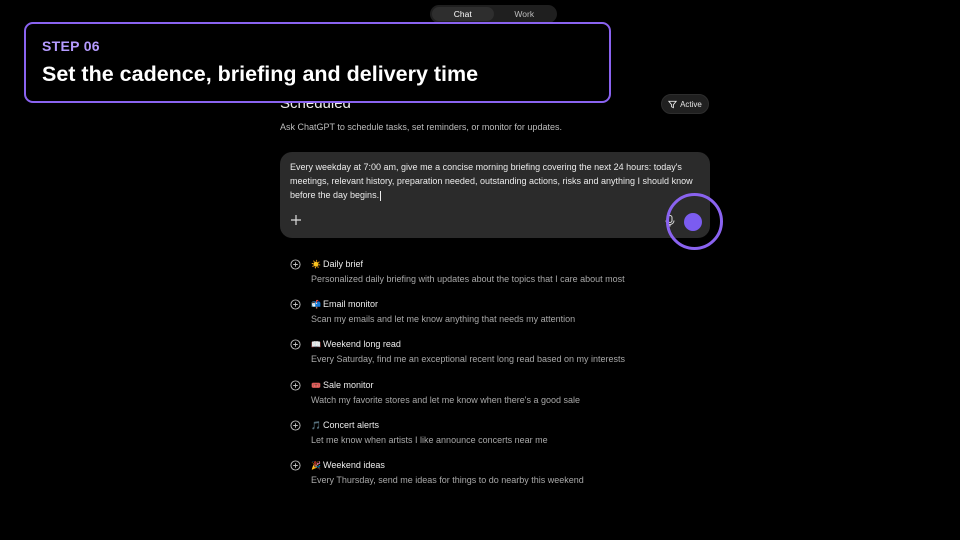 The height and width of the screenshot is (540, 960). I want to click on add-attachment-button, so click(296, 221).